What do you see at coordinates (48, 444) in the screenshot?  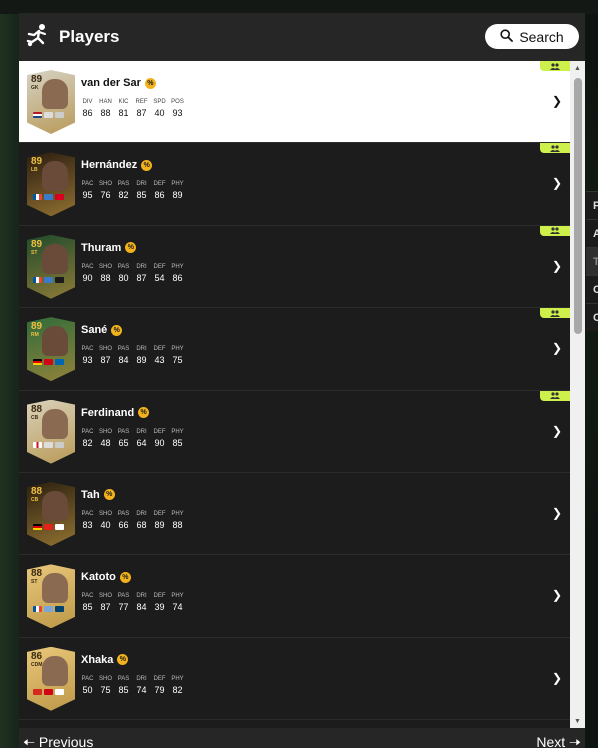 I see `card-flags` at bounding box center [48, 444].